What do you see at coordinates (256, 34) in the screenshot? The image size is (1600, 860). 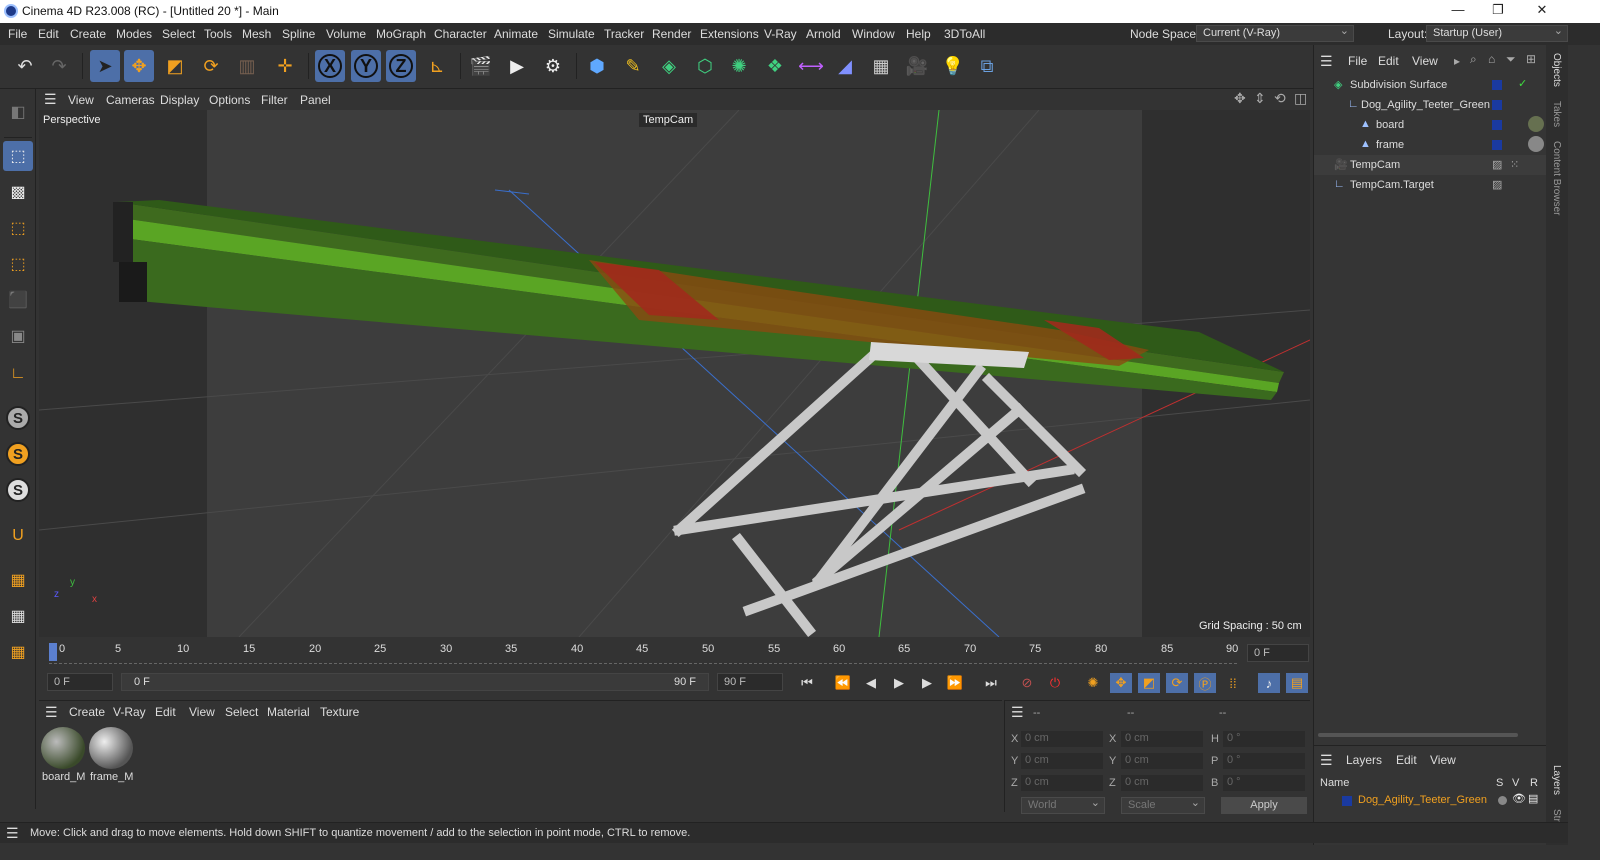 I see `menu-mesh: Mesh` at bounding box center [256, 34].